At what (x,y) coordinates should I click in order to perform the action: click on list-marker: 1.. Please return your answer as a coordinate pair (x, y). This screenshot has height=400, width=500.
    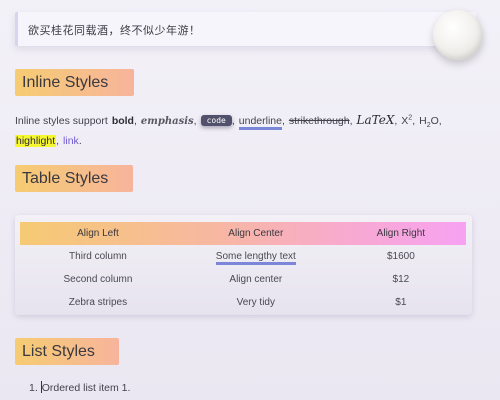
    Looking at the image, I should click on (33, 388).